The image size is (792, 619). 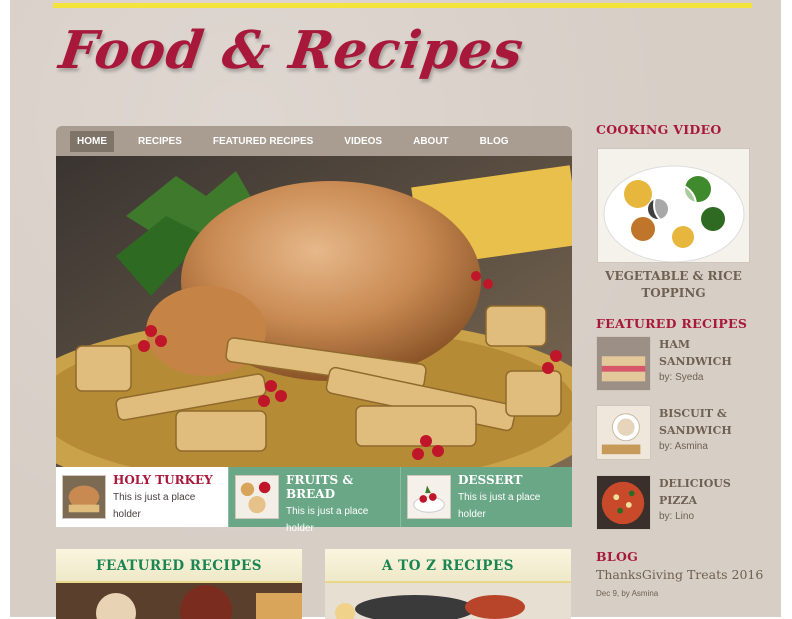 What do you see at coordinates (363, 141) in the screenshot?
I see `nav-videos: VIDEOS` at bounding box center [363, 141].